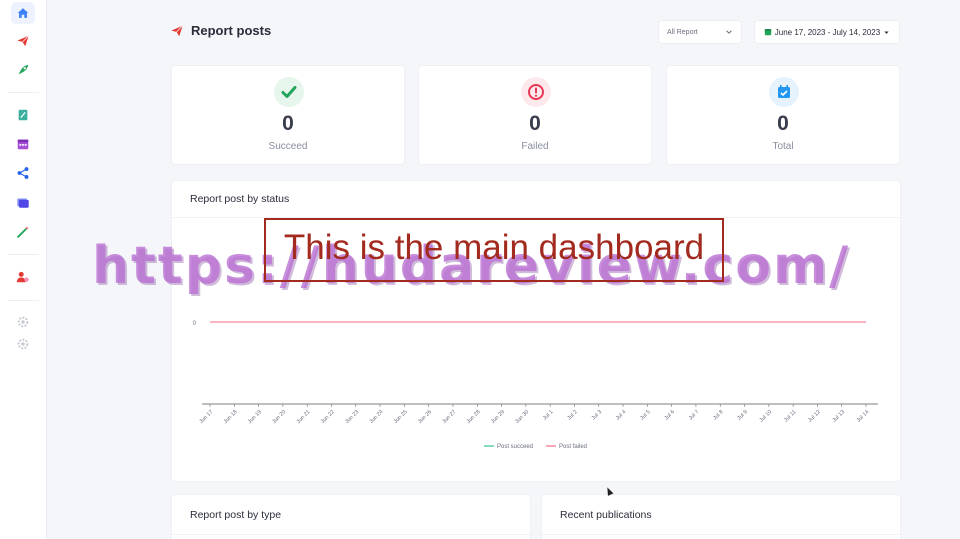  I want to click on date-range-value: June 17, 2023 - July 14, 2023, so click(827, 32).